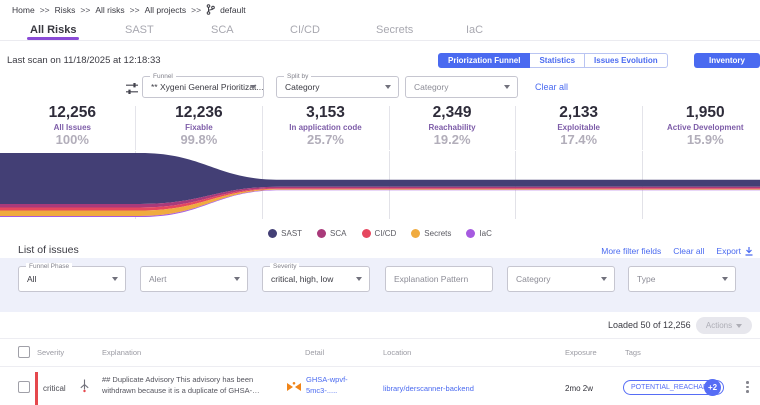 This screenshot has width=760, height=405. Describe the element at coordinates (163, 77) in the screenshot. I see `funnel-select-label: Funnel` at that location.